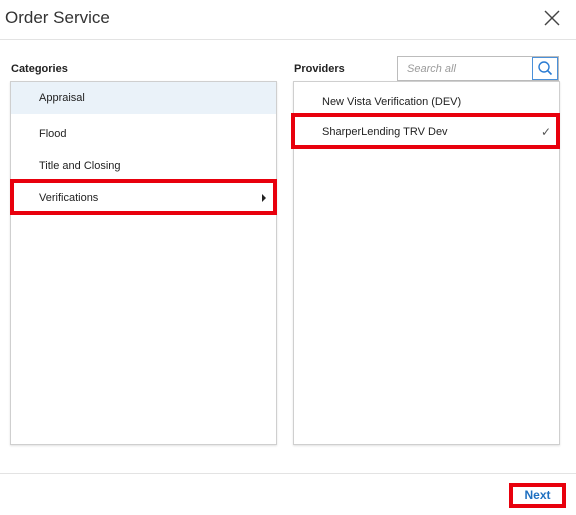 This screenshot has height=515, width=576. I want to click on category-item-flood: Flood, so click(143, 134).